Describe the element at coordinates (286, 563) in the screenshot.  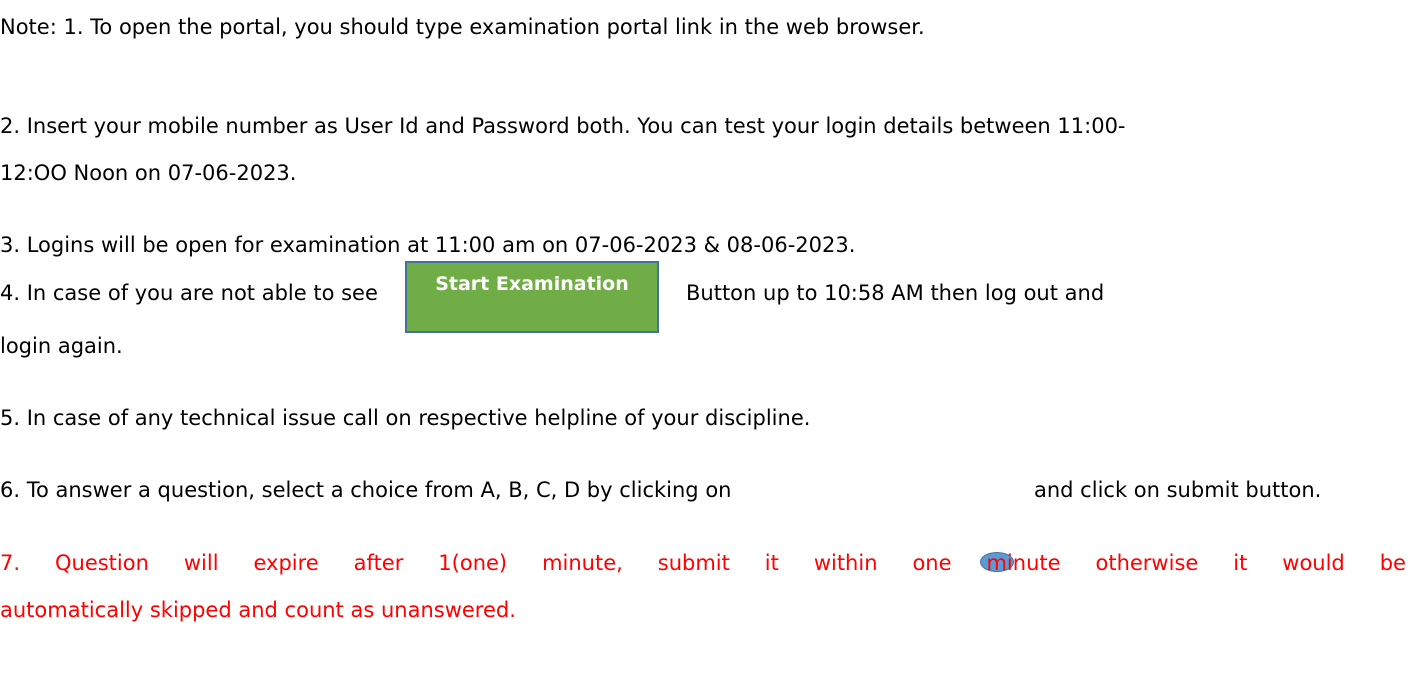
I see `warning-word: expire` at that location.